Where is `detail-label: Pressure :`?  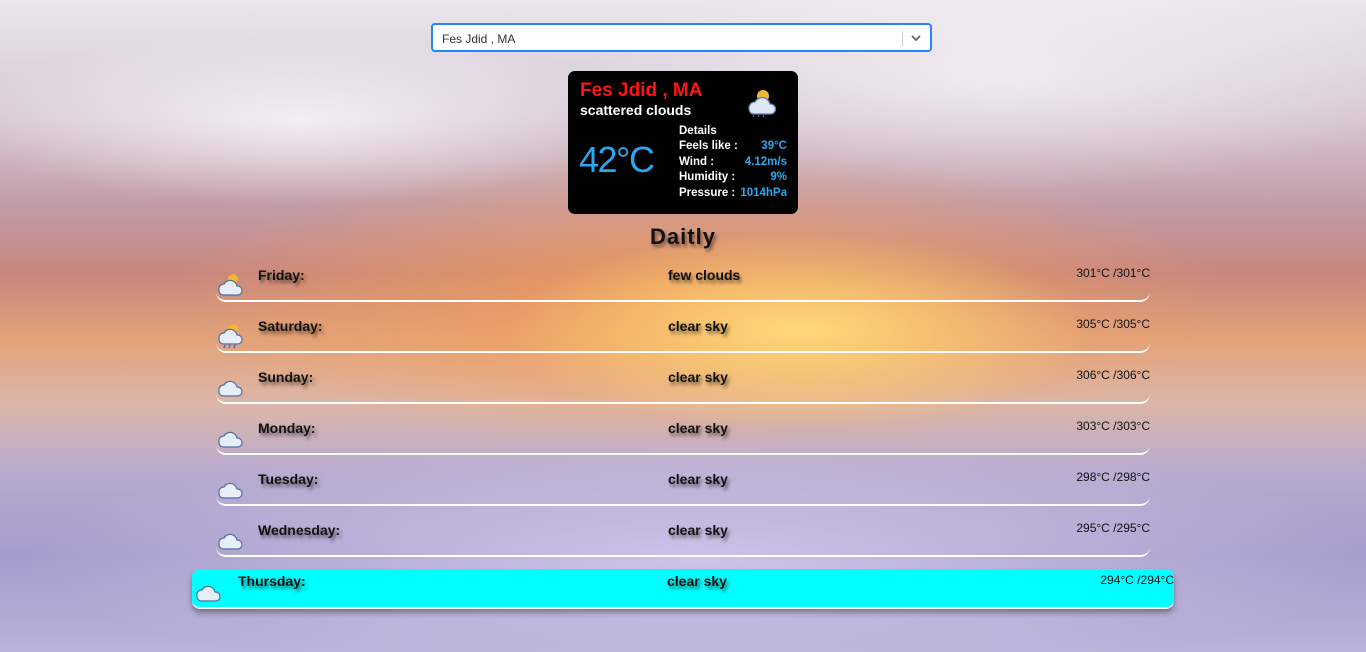
detail-label: Pressure : is located at coordinates (707, 192).